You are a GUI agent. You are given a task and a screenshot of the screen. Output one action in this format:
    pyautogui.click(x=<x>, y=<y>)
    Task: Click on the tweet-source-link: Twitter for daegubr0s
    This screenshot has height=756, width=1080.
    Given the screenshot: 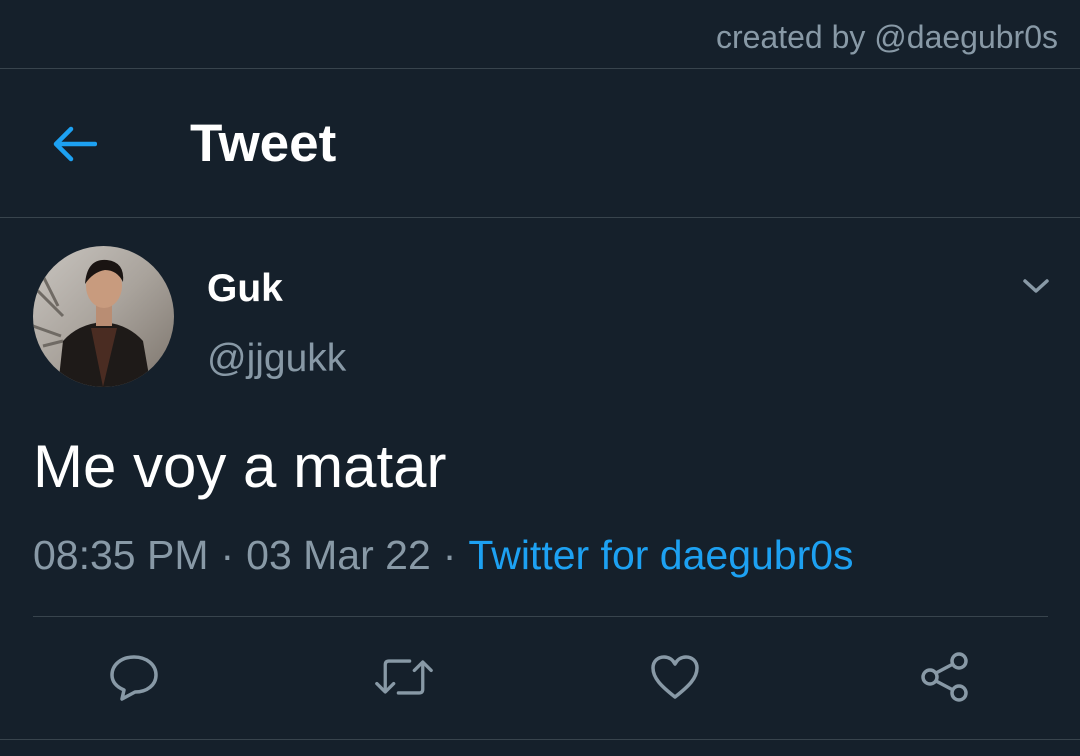 What is the action you would take?
    pyautogui.click(x=660, y=555)
    